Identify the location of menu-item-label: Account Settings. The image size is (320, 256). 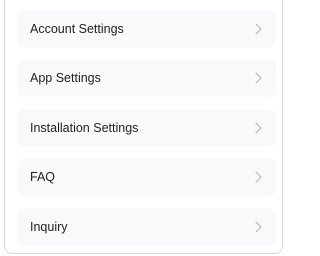
(77, 29).